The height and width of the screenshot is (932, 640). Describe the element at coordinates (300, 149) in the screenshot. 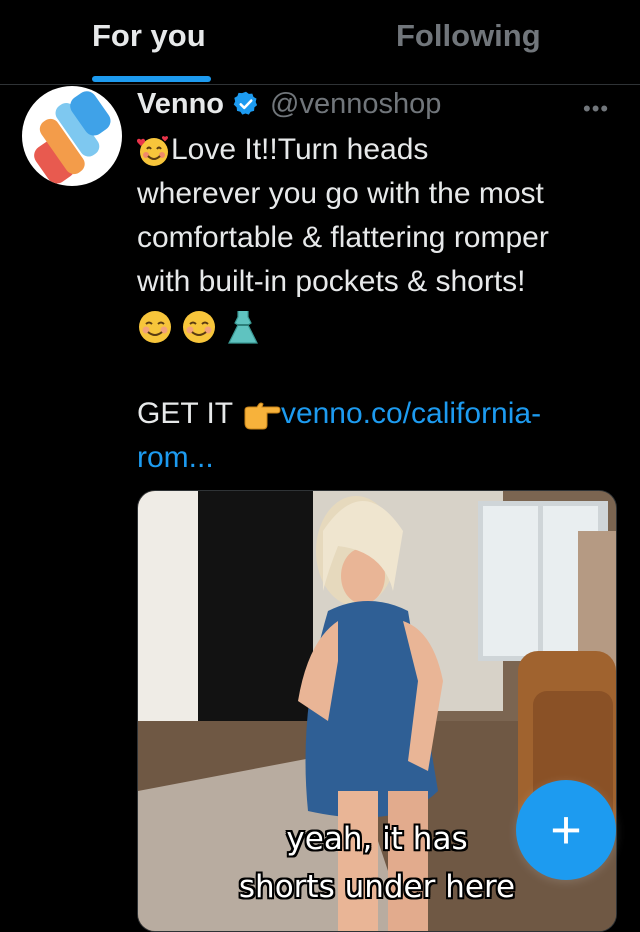

I see `text-line-1-content: Love It!!Turn heads` at that location.